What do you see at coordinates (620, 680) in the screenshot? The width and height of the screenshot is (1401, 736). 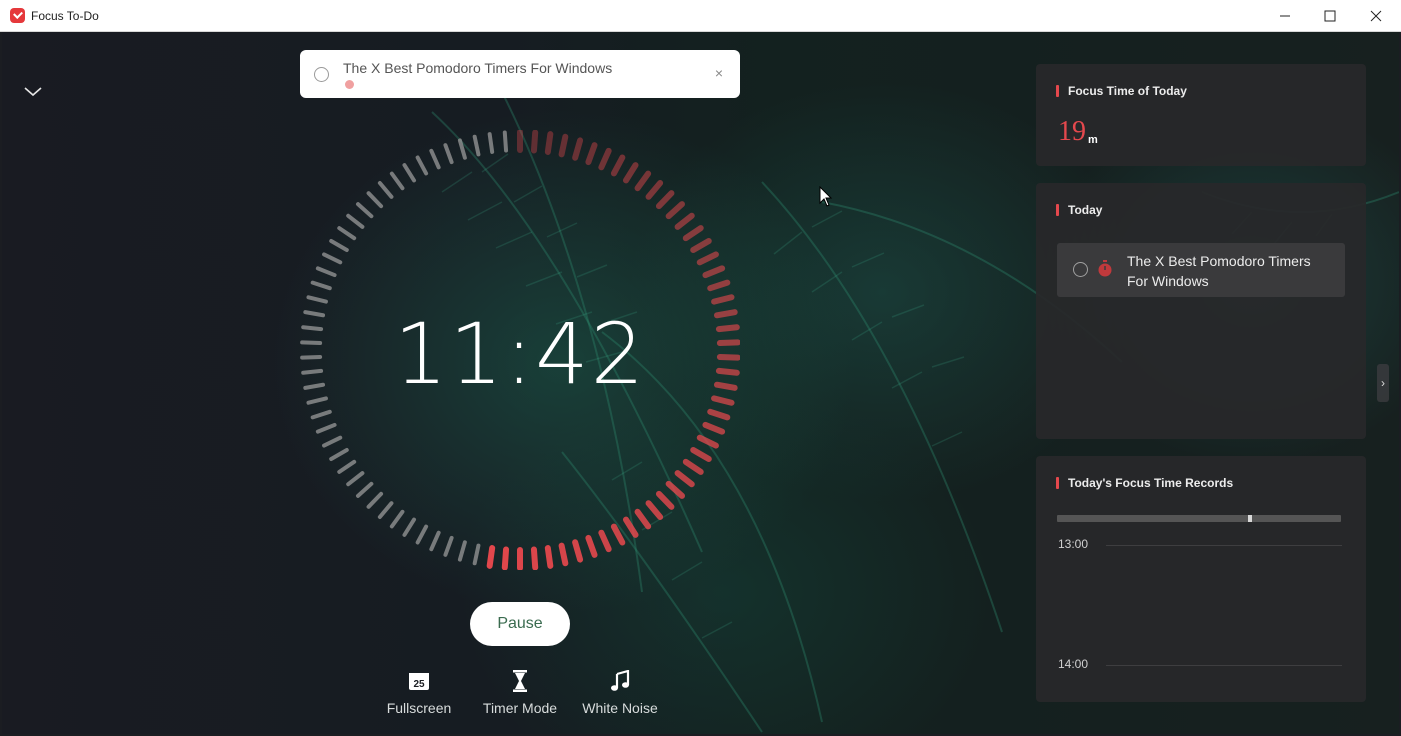 I see `music-note-icon` at bounding box center [620, 680].